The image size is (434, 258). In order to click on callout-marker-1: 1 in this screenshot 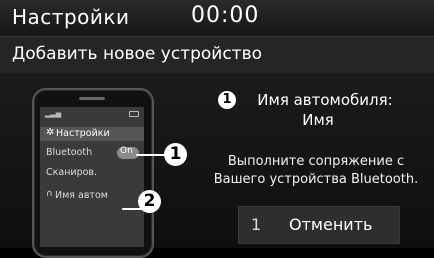, I will do `click(175, 154)`.